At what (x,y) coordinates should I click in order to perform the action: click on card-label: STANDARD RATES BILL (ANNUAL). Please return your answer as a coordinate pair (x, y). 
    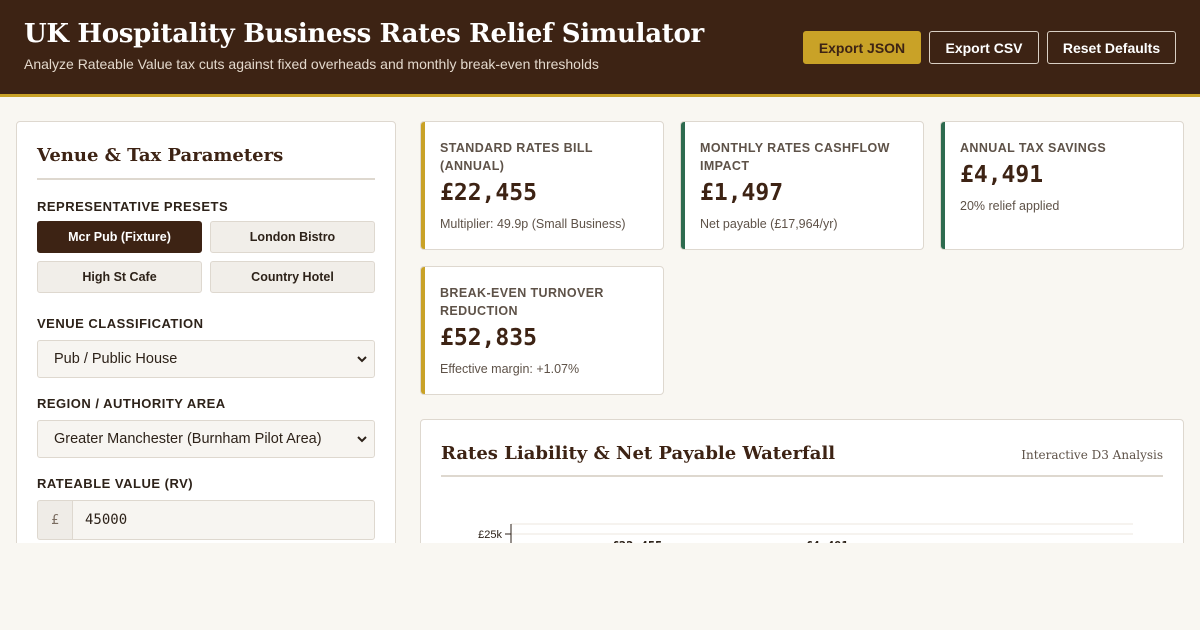
    Looking at the image, I should click on (516, 157).